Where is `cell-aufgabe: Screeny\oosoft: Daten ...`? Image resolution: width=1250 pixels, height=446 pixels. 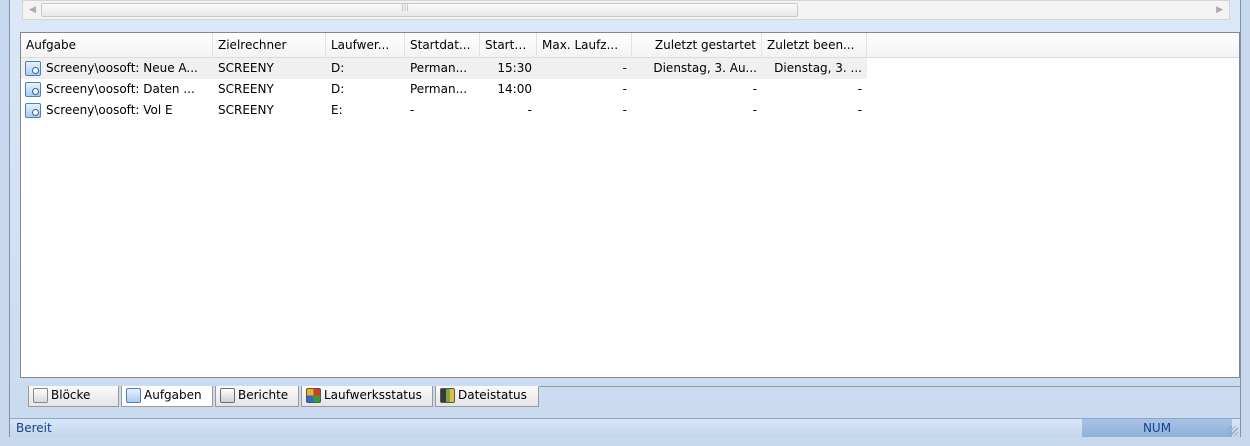 cell-aufgabe: Screeny\oosoft: Daten ... is located at coordinates (120, 89).